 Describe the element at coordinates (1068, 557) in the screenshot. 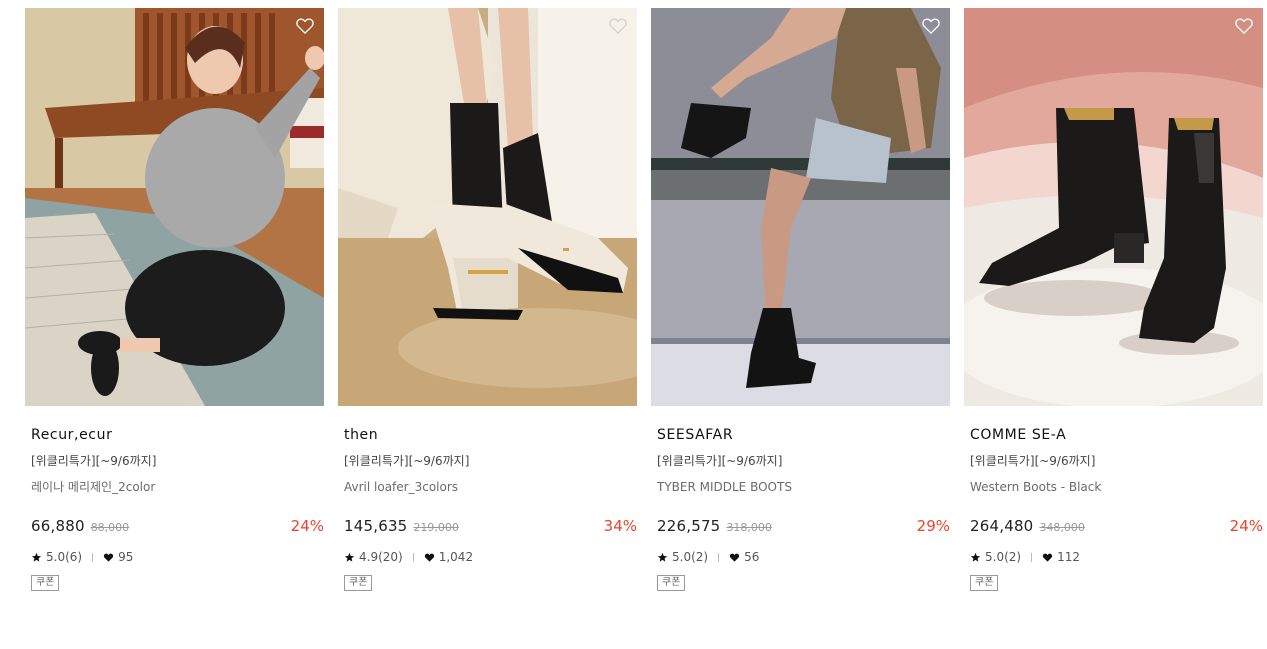

I see `likes-count: 112` at that location.